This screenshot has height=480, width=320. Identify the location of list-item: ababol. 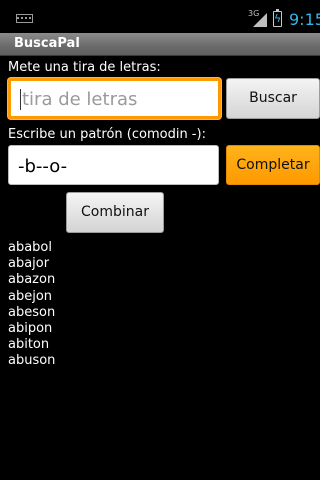
(30, 247).